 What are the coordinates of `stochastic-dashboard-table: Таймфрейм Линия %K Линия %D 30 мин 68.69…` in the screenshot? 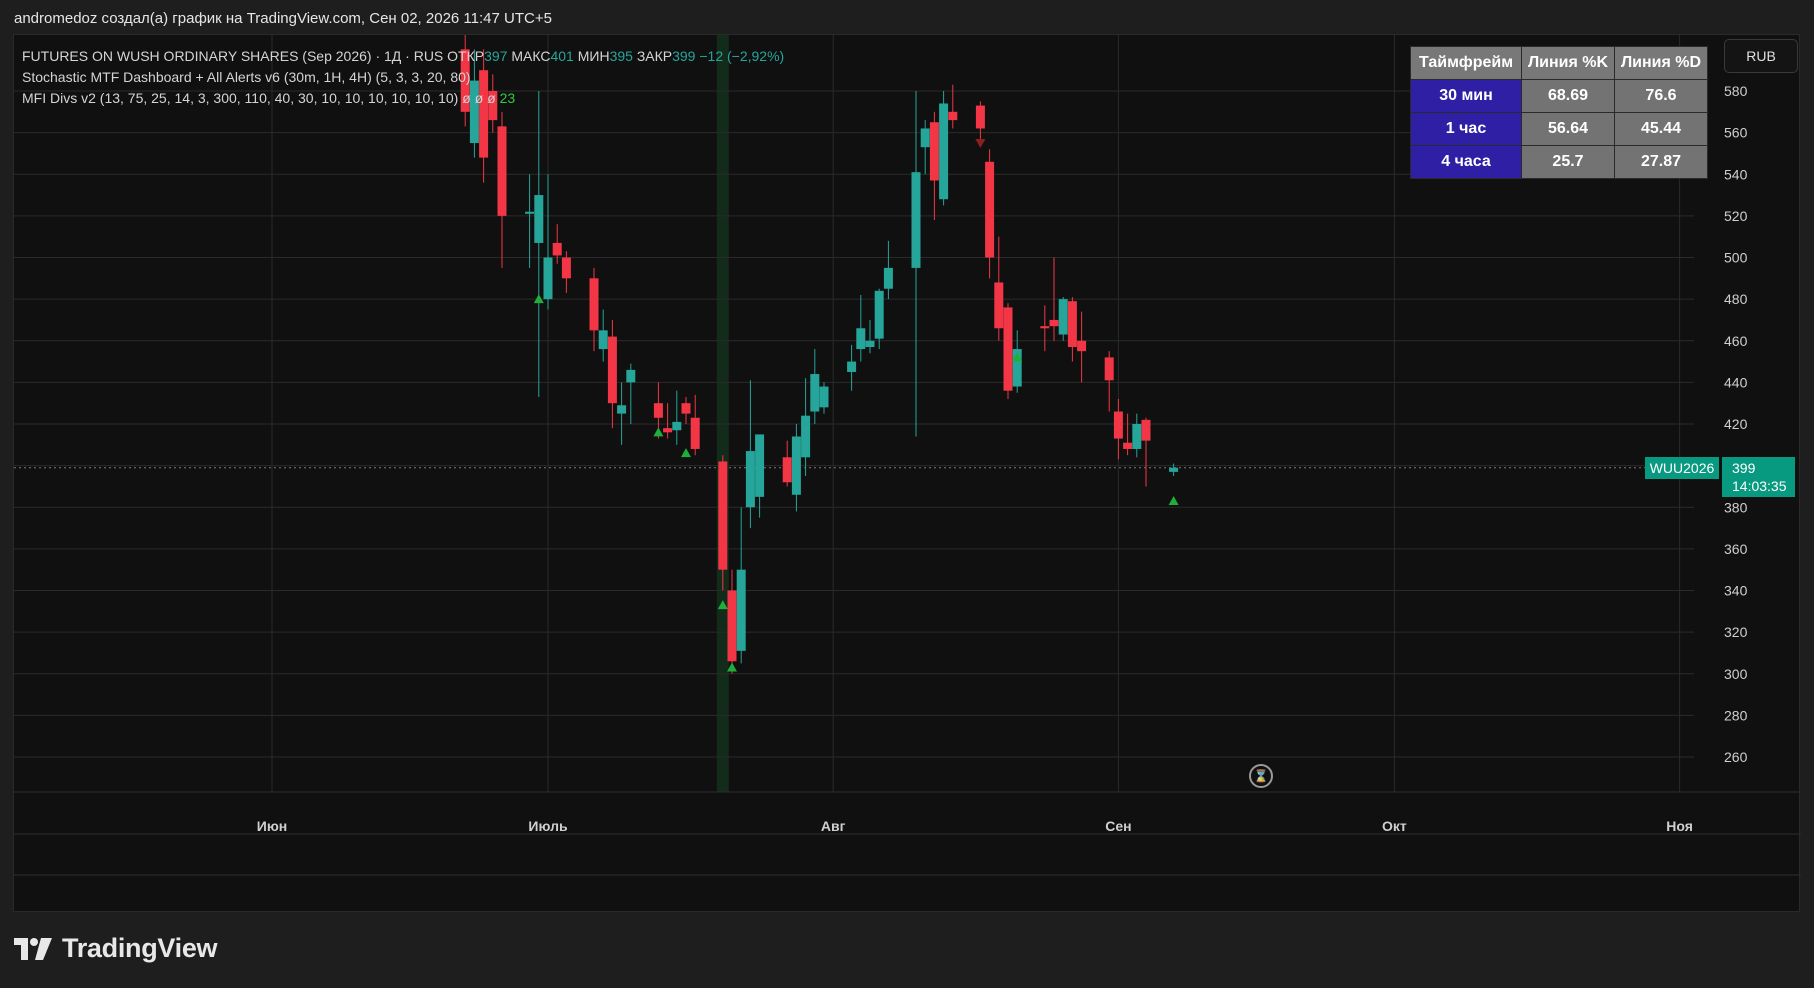 It's located at (1559, 112).